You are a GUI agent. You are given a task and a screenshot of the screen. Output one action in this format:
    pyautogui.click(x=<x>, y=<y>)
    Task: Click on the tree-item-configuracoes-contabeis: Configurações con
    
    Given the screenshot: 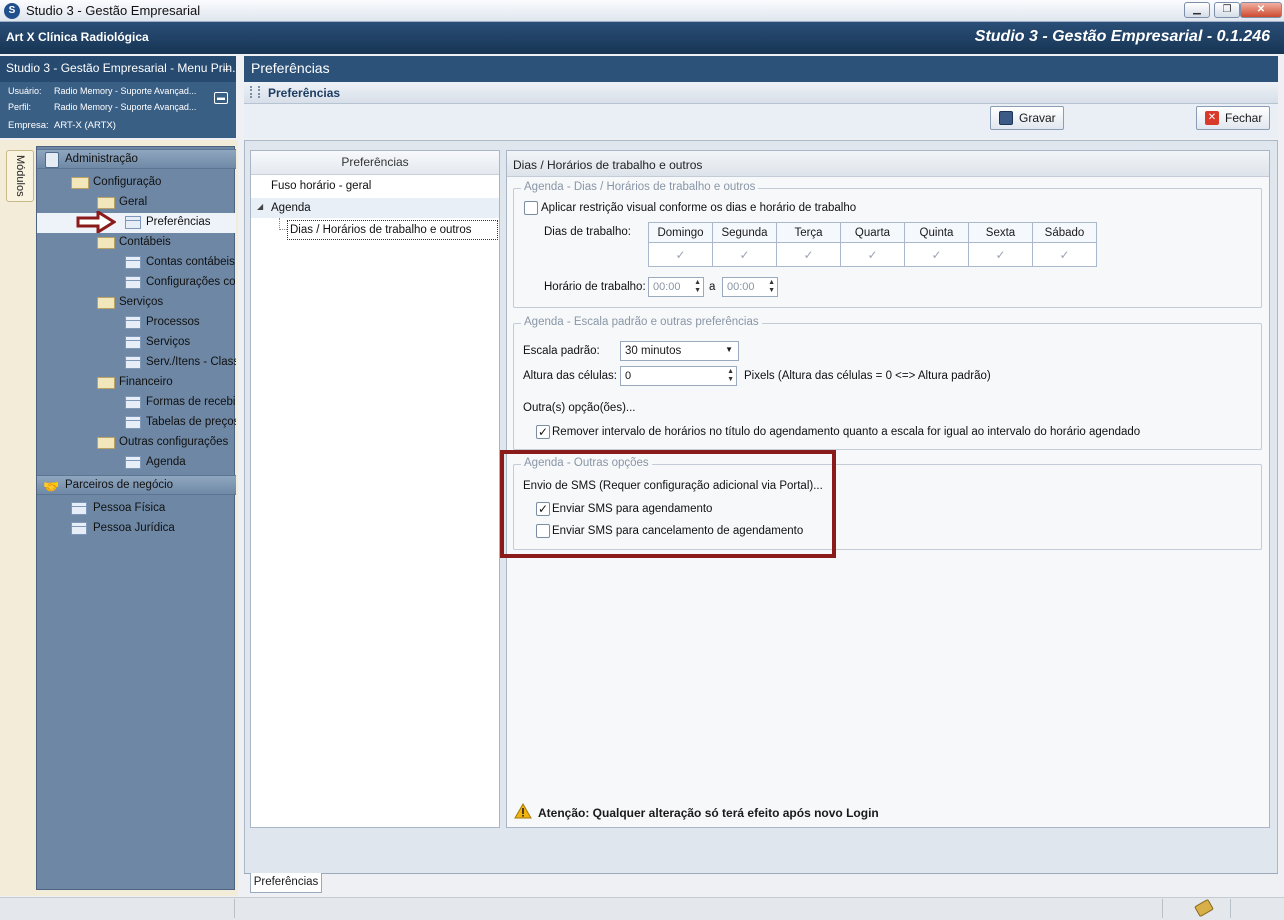 What is the action you would take?
    pyautogui.click(x=136, y=283)
    